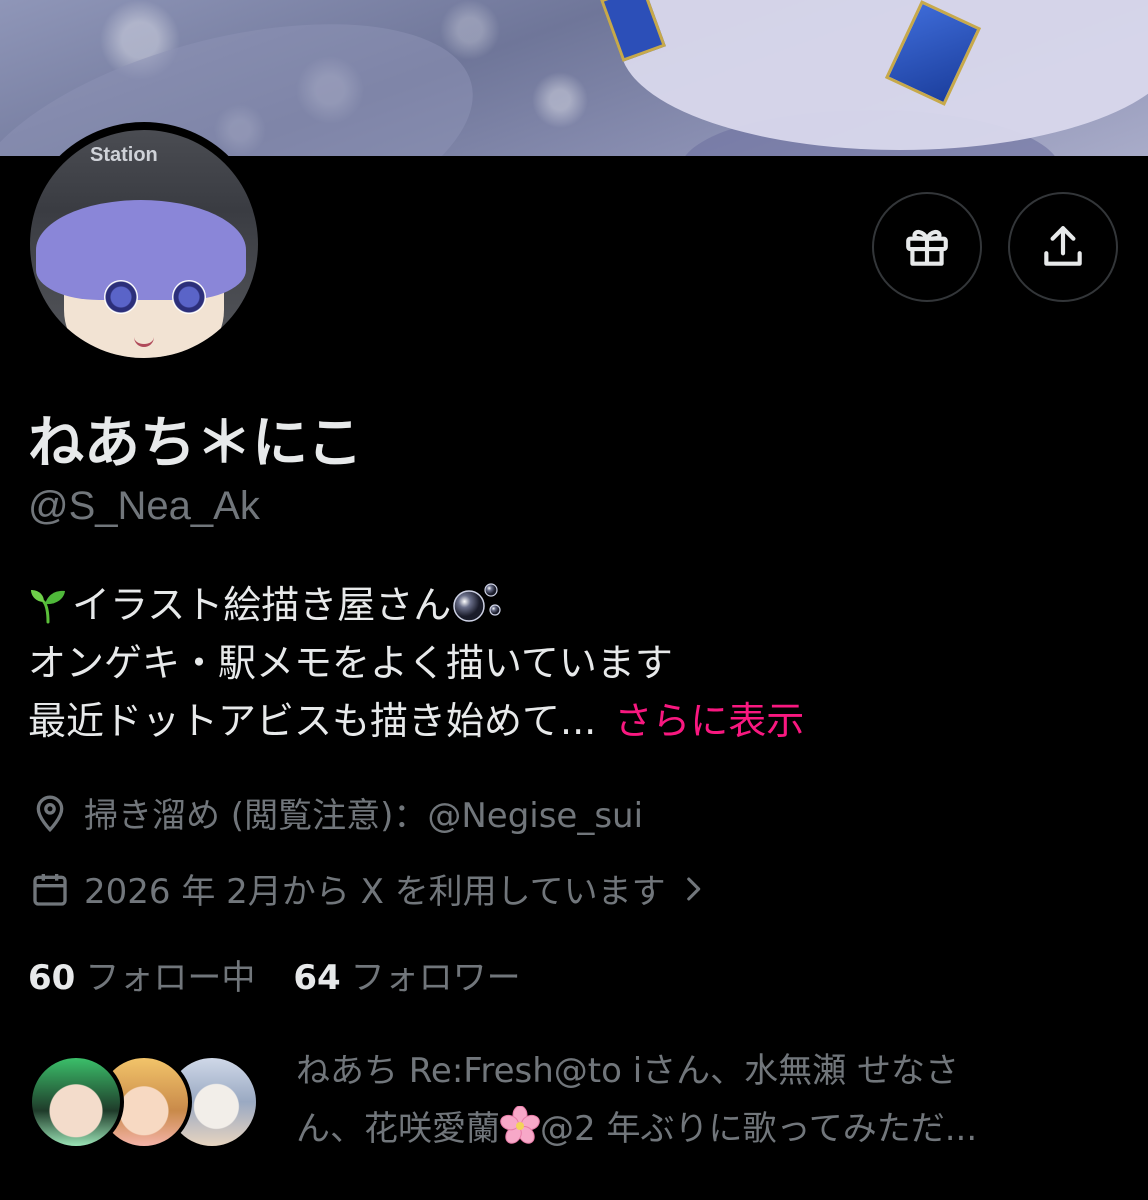  I want to click on avatar-sign-text: Station, so click(124, 155).